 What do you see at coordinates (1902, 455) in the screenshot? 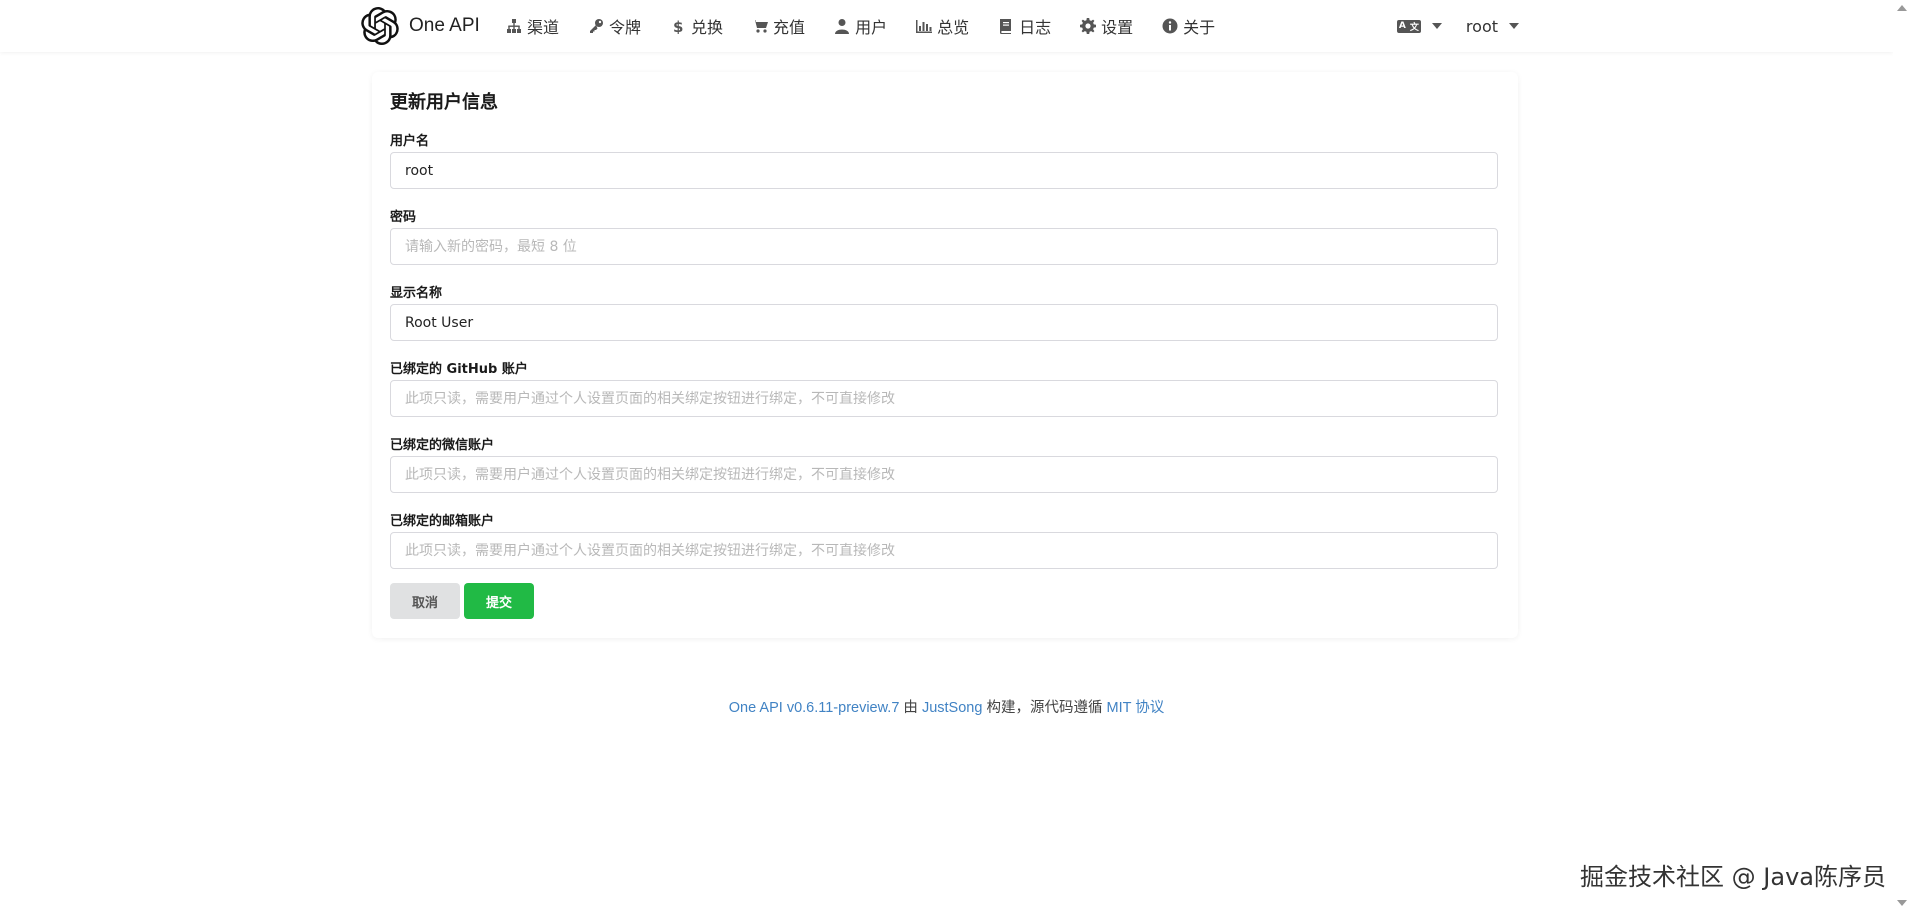
I see `scrollbar` at bounding box center [1902, 455].